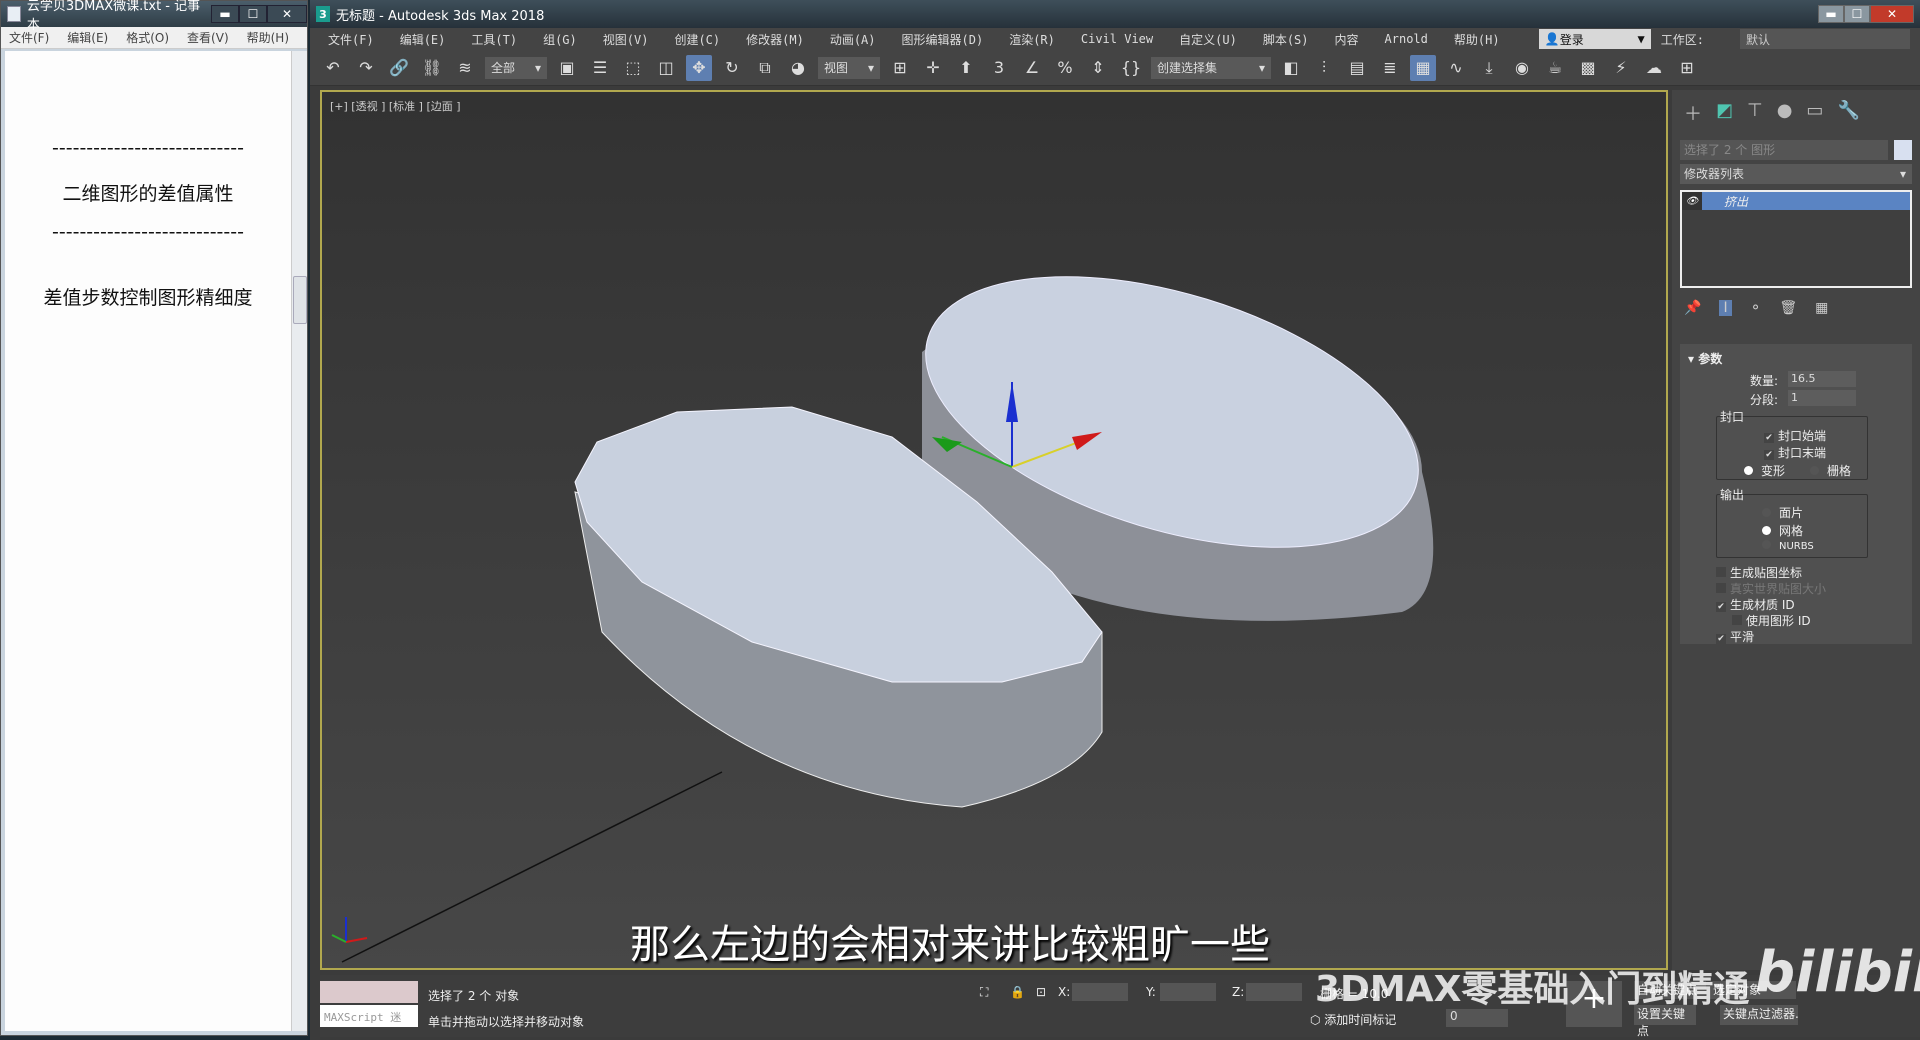  What do you see at coordinates (516, 67) in the screenshot?
I see `selection-filter-dropdown: 全部 ▾` at bounding box center [516, 67].